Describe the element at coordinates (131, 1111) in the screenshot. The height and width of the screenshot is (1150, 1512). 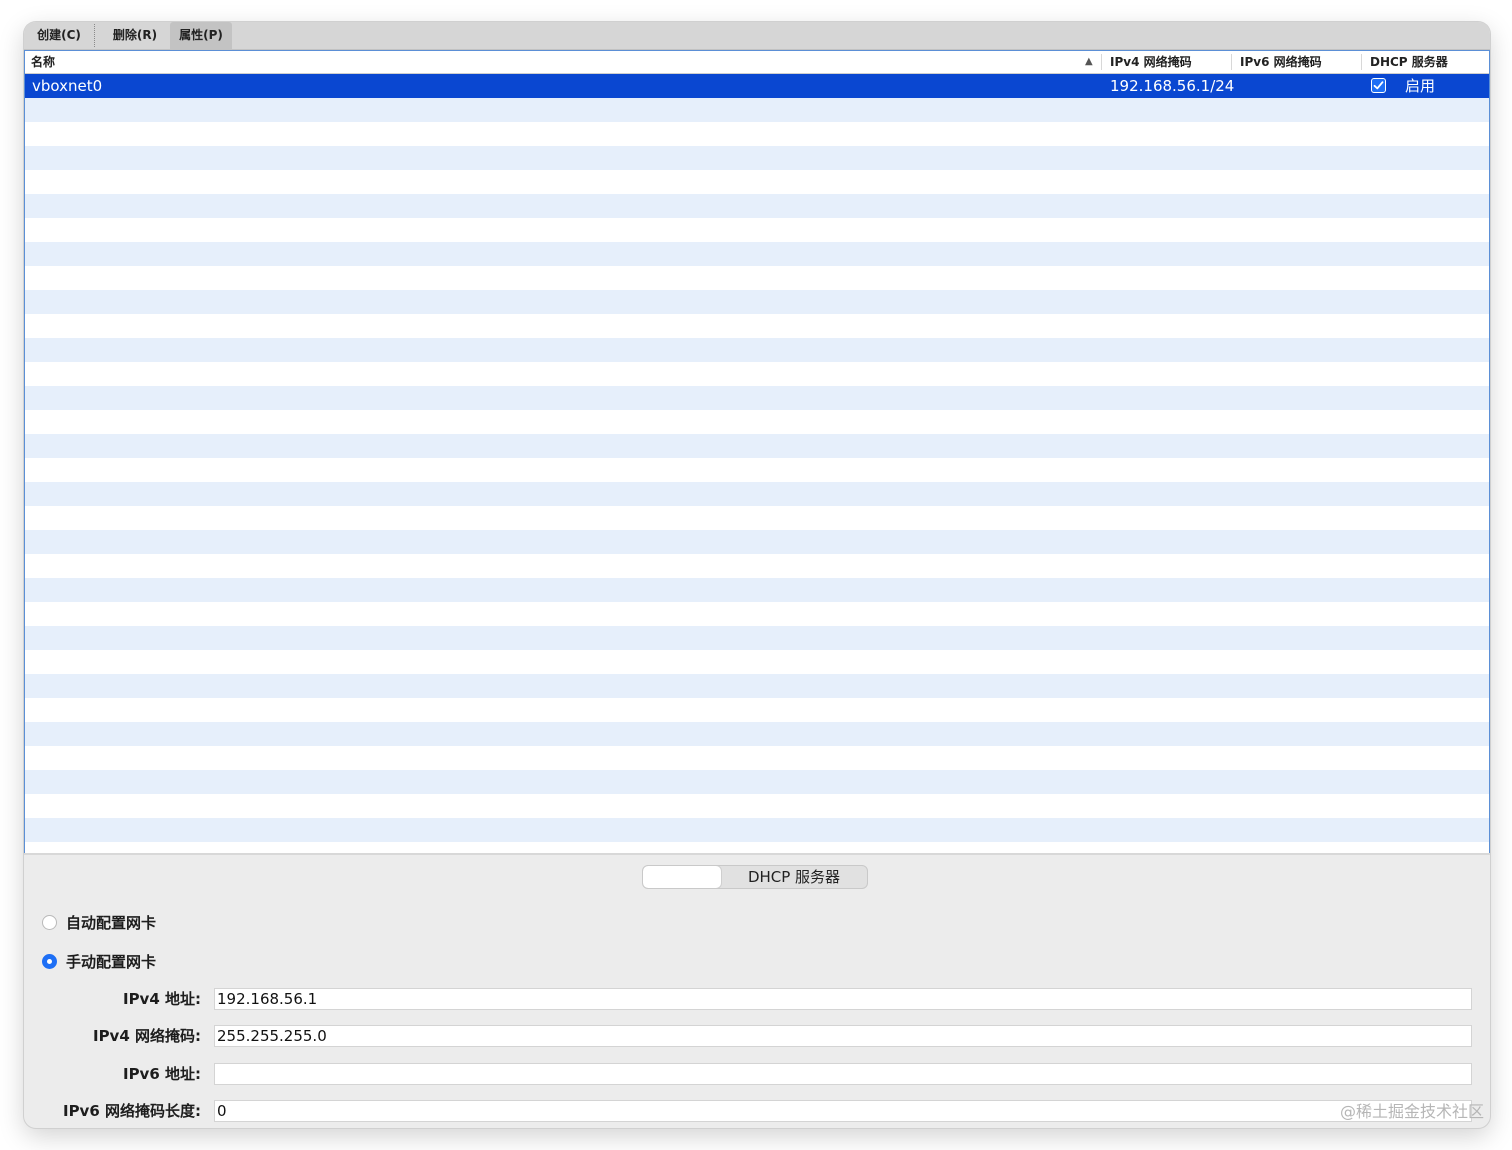
I see `ipv6-prefix-length-label: IPv6 网络掩码长度:` at that location.